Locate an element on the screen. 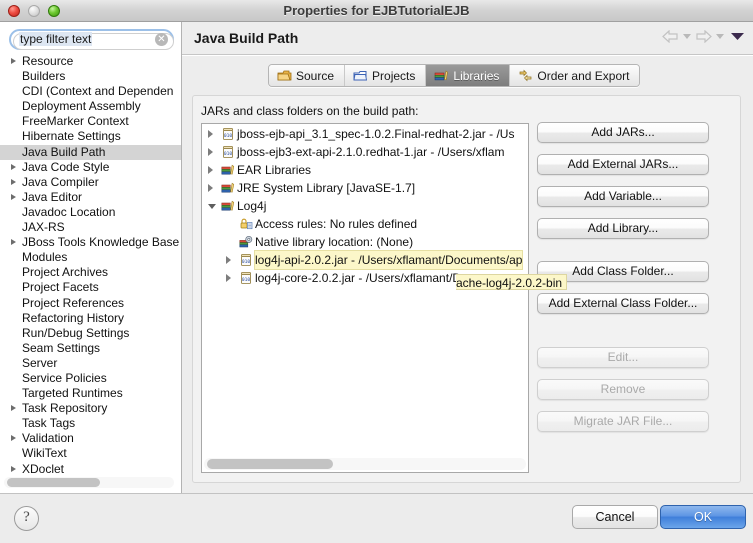  back-menu-chevron-down-icon is located at coordinates (687, 36).